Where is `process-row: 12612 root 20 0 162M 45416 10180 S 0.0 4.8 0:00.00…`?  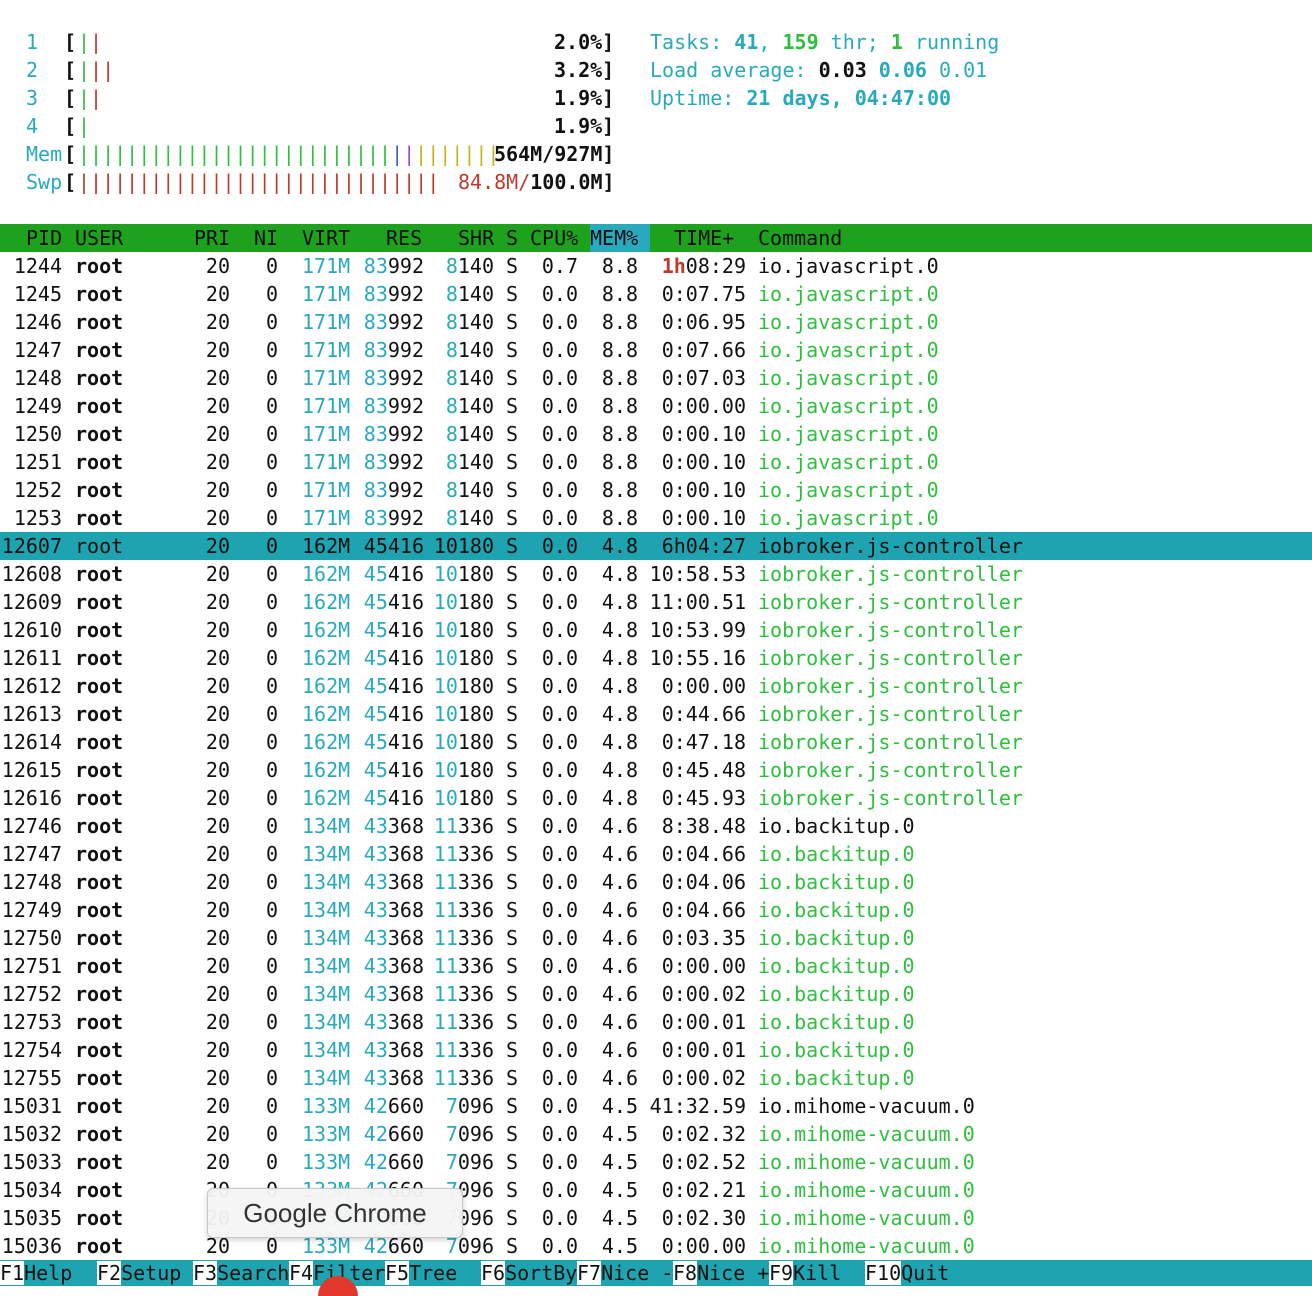 process-row: 12612 root 20 0 162M 45416 10180 S 0.0 4.8 0:00.00… is located at coordinates (656, 686).